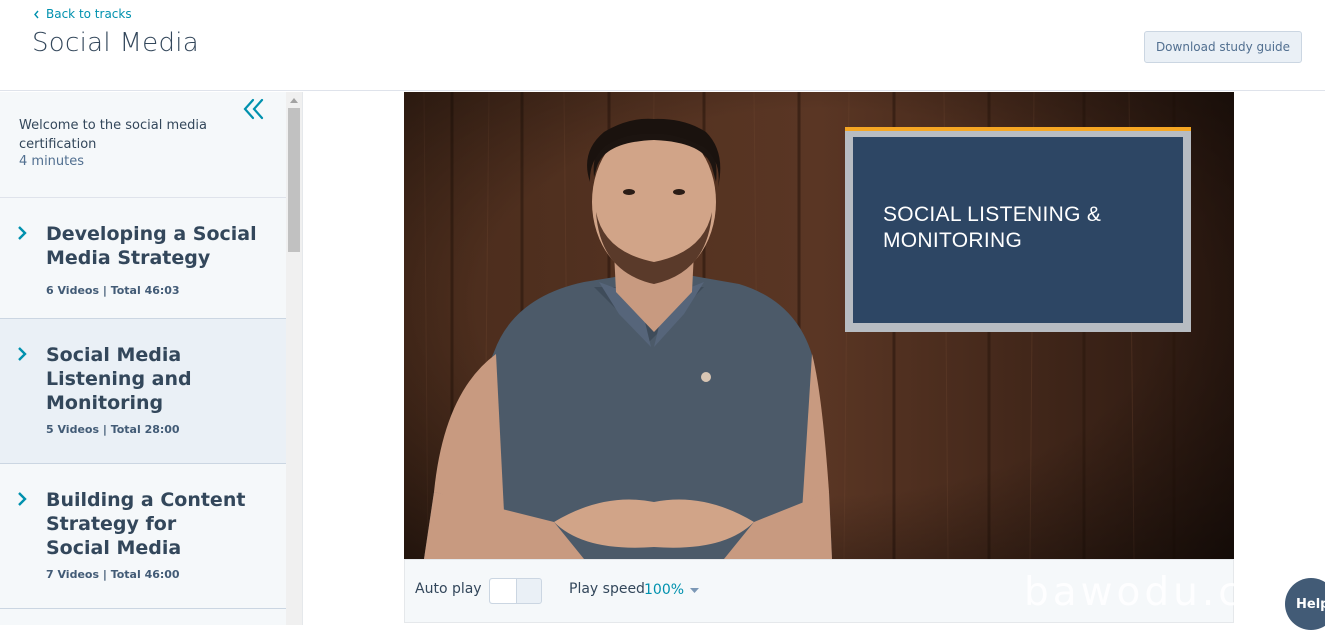 The image size is (1325, 630). What do you see at coordinates (448, 589) in the screenshot?
I see `autoplay-label: Auto play` at bounding box center [448, 589].